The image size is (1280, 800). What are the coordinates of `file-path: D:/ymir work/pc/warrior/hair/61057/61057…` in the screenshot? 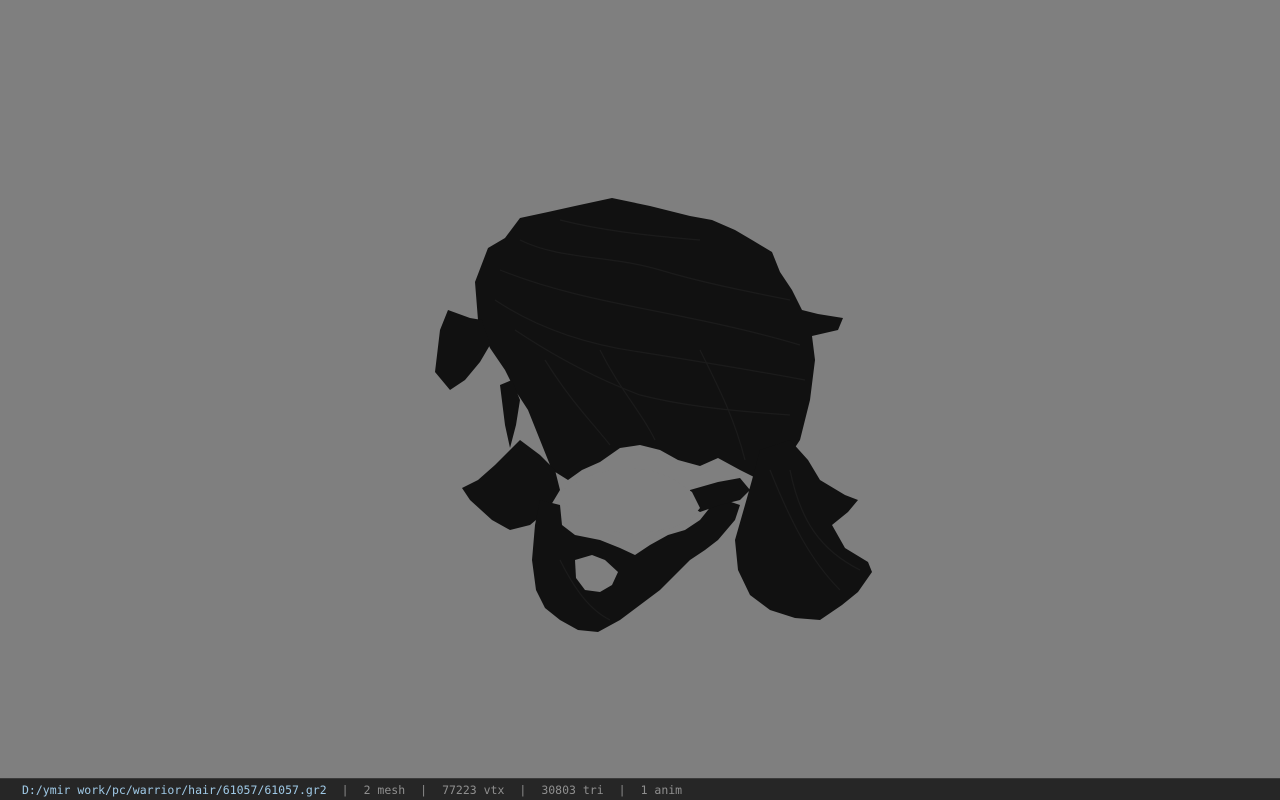 It's located at (174, 789).